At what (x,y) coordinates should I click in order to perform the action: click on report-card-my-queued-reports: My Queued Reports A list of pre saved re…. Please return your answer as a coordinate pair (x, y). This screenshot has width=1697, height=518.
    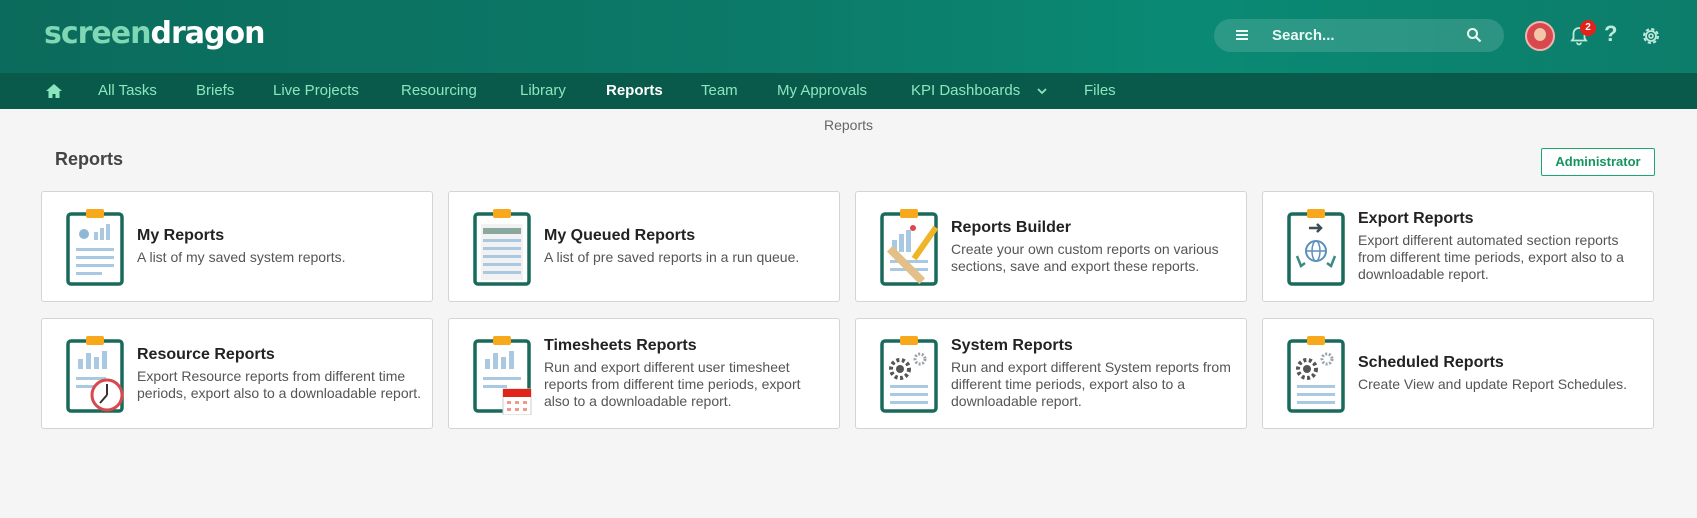
    Looking at the image, I should click on (644, 246).